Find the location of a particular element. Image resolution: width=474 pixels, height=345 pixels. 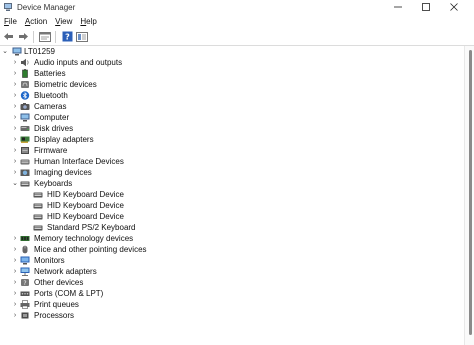

category-firmware: › Firmware is located at coordinates (231, 150).